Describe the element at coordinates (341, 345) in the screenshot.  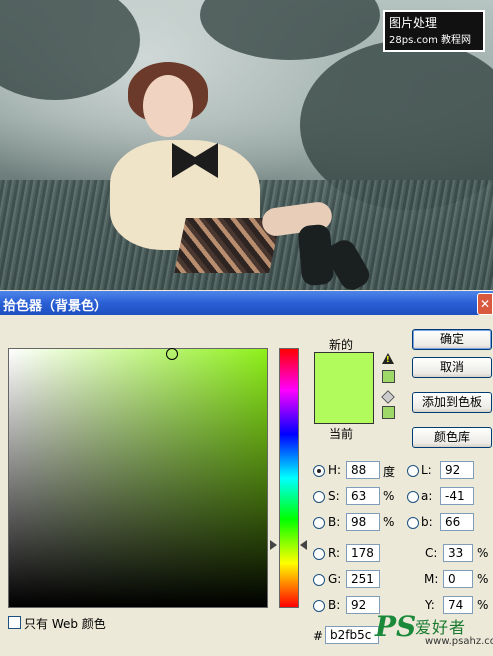
I see `new-color-label: 新的` at that location.